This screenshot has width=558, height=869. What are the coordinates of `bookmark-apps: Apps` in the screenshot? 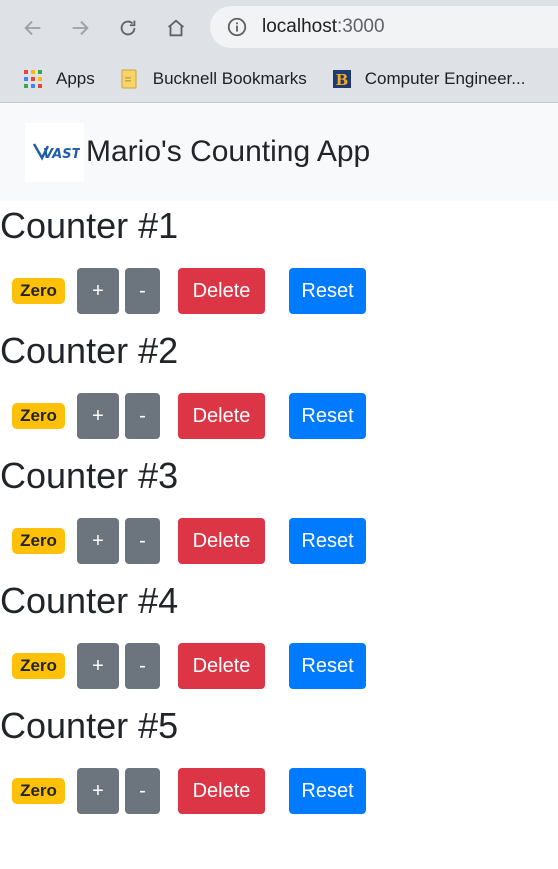 It's located at (58, 79).